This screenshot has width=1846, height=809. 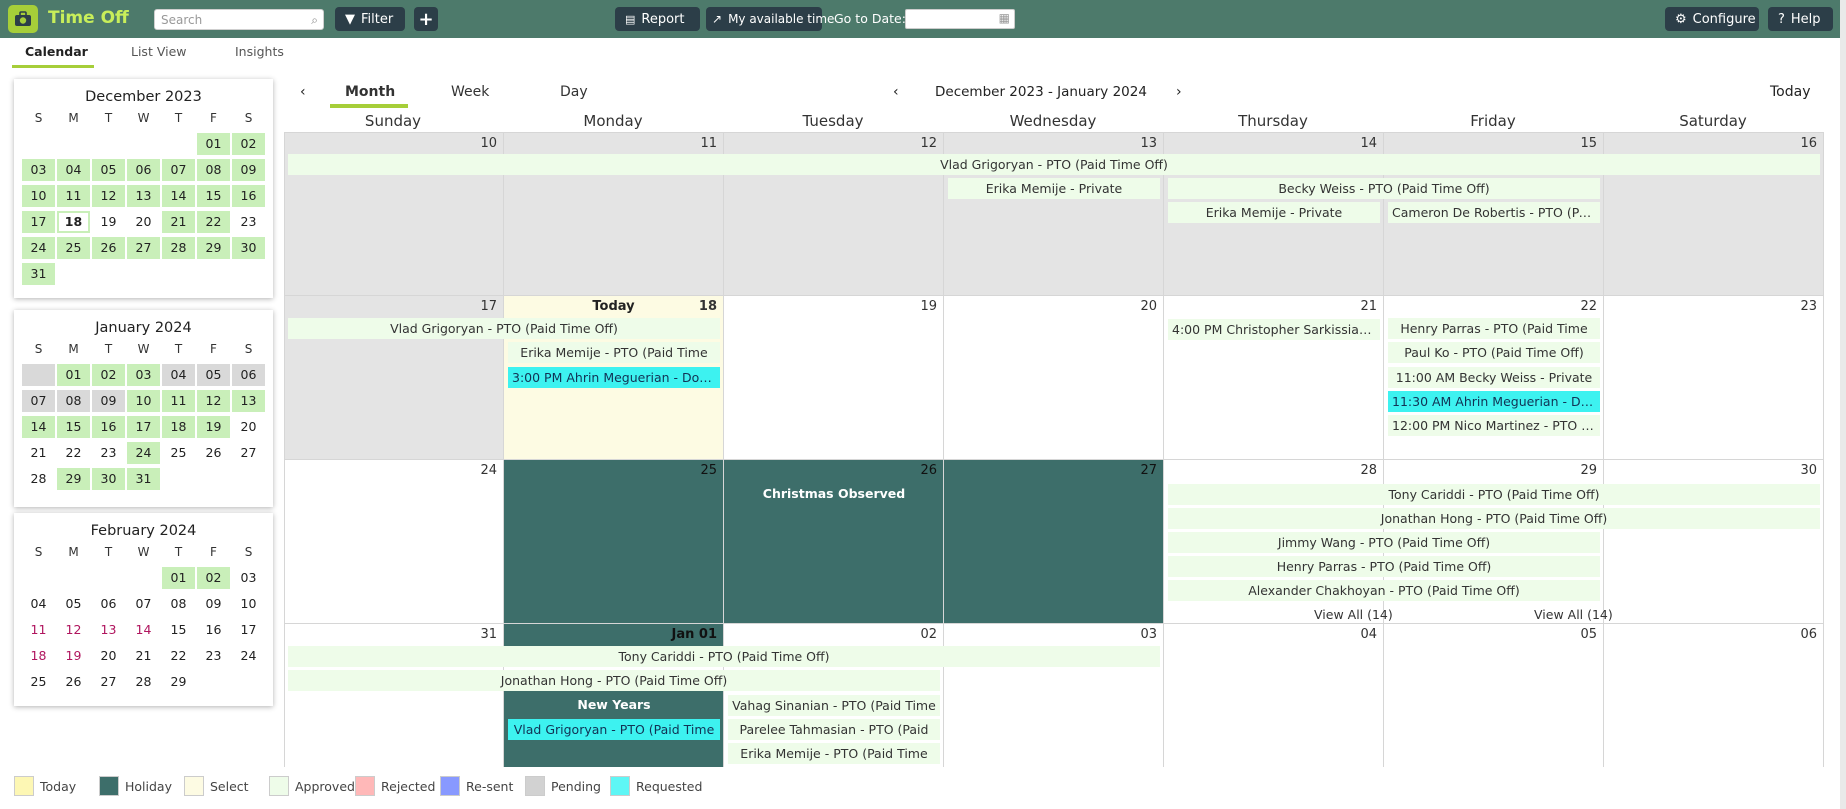 What do you see at coordinates (1494, 377) in the screenshot?
I see `event-bar: 11:00 AM Becky Weiss - Private` at bounding box center [1494, 377].